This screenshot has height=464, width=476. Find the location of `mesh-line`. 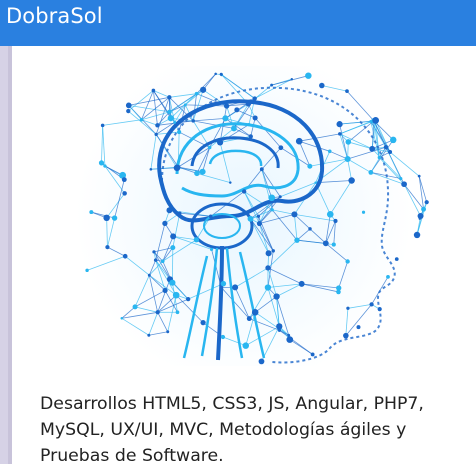

mesh-line is located at coordinates (423, 189).